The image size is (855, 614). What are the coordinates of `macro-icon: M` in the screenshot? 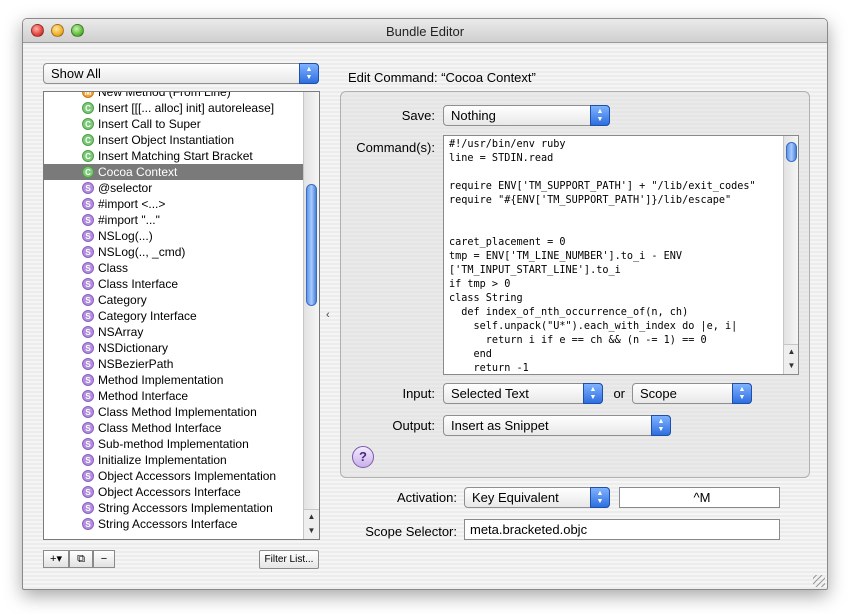 It's located at (88, 95).